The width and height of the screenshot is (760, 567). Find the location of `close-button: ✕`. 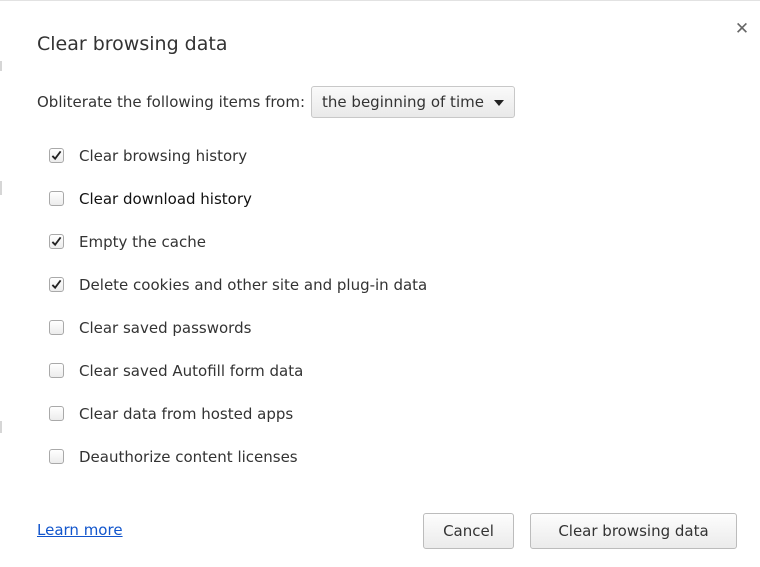

close-button: ✕ is located at coordinates (742, 29).